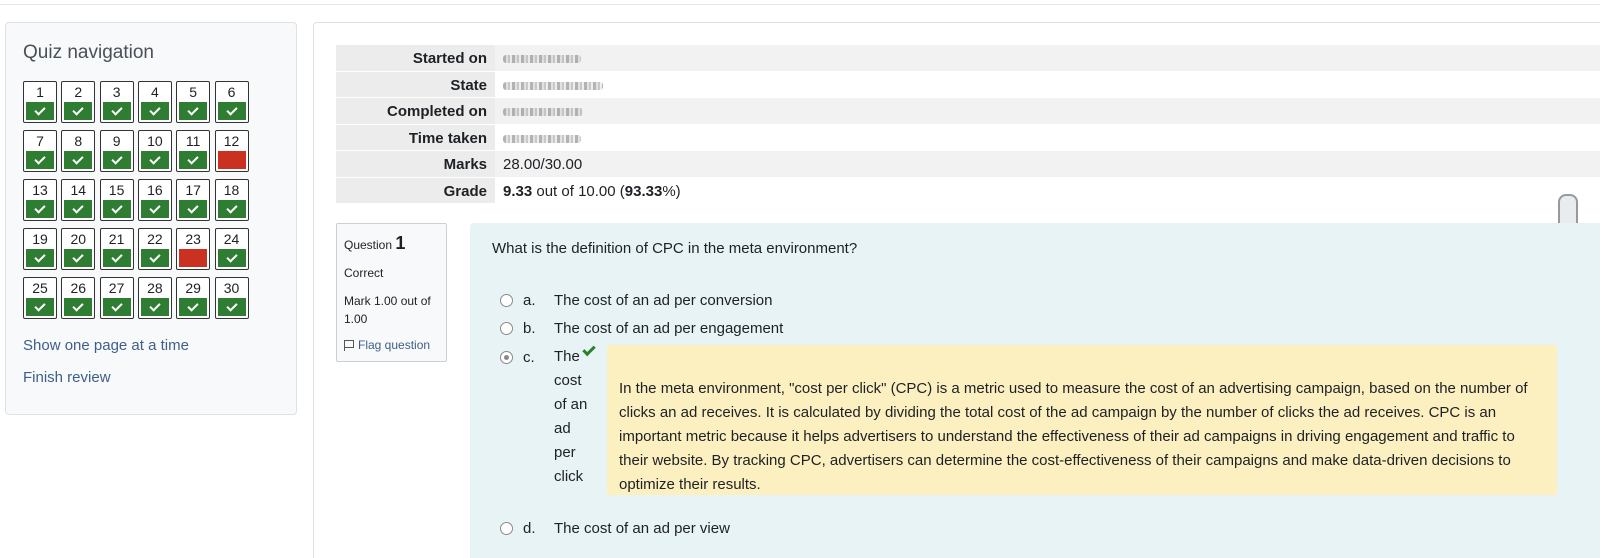 The width and height of the screenshot is (1600, 558). What do you see at coordinates (116, 92) in the screenshot?
I see `question-nav-number: 3` at bounding box center [116, 92].